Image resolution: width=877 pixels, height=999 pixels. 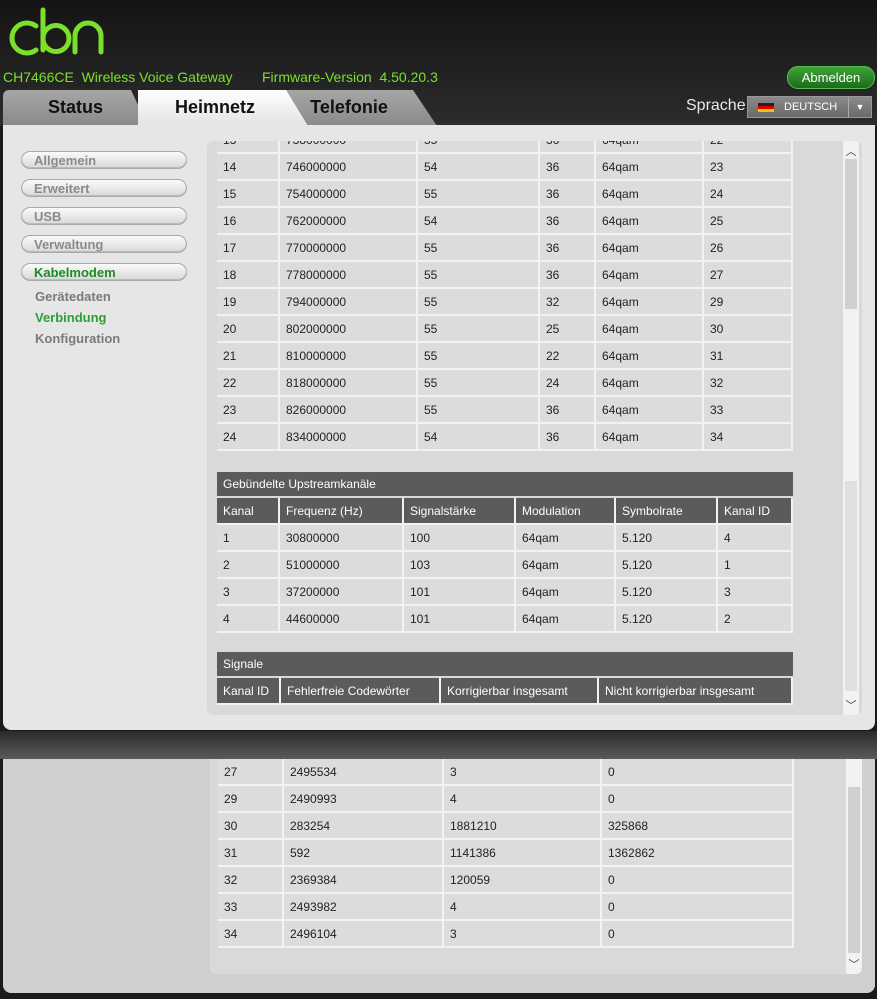 I want to click on downstream-row: 24 834000000 54 36 64qam 34, so click(x=505, y=437).